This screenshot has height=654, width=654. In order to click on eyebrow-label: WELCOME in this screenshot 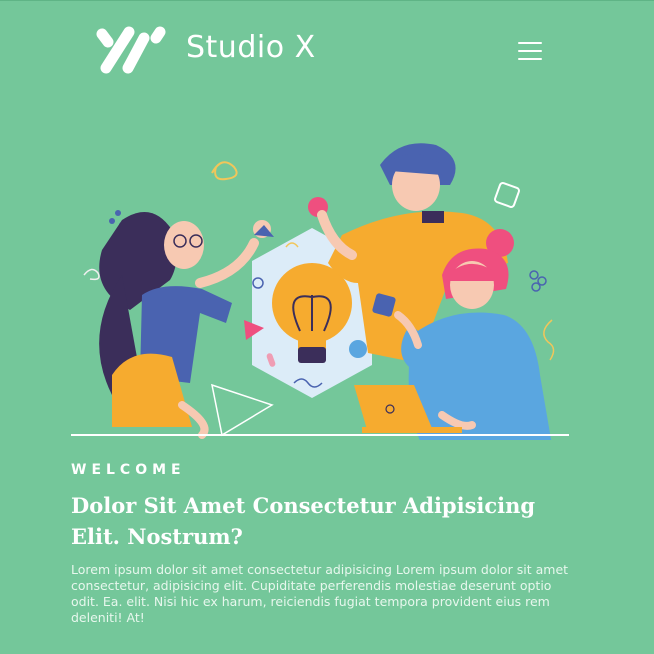, I will do `click(128, 470)`.